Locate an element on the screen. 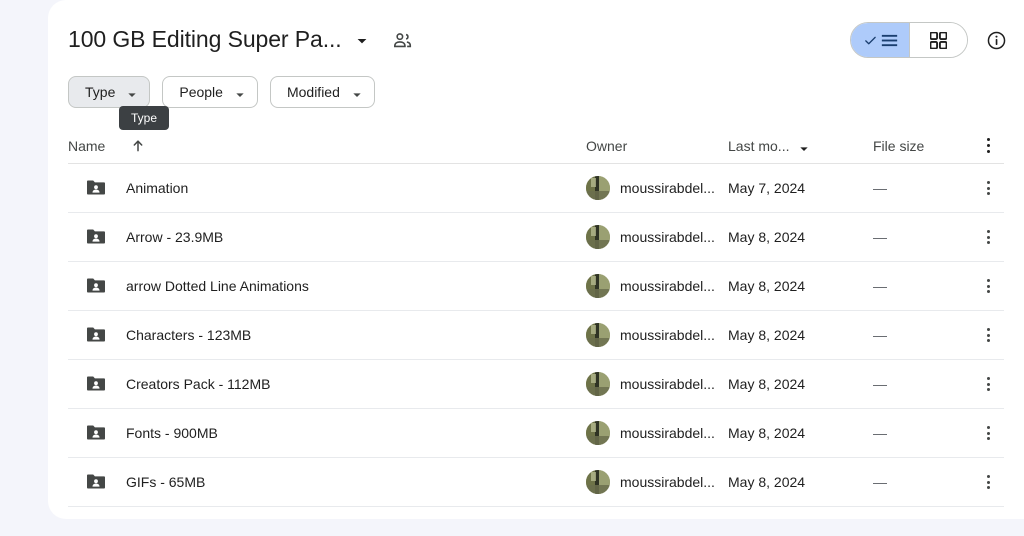 The image size is (1024, 536). row-name-cell: Arrow - 23.9MB is located at coordinates (327, 237).